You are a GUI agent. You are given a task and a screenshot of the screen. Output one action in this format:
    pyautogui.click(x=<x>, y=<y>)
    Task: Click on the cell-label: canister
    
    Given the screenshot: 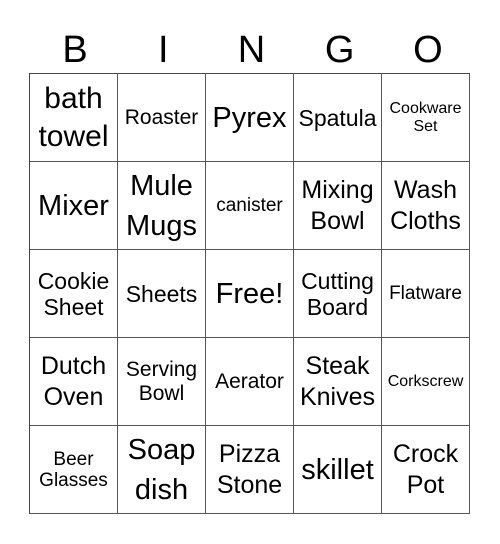 What is the action you would take?
    pyautogui.click(x=249, y=205)
    